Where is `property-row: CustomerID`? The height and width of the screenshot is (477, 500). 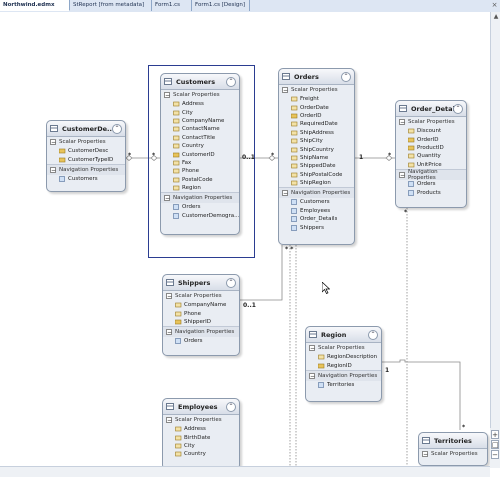
property-row: CustomerID is located at coordinates (200, 154).